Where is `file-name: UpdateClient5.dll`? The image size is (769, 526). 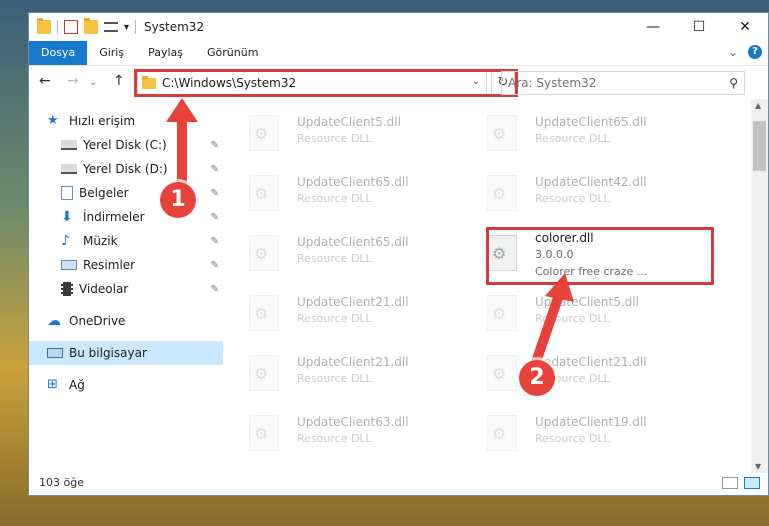
file-name: UpdateClient5.dll is located at coordinates (587, 302).